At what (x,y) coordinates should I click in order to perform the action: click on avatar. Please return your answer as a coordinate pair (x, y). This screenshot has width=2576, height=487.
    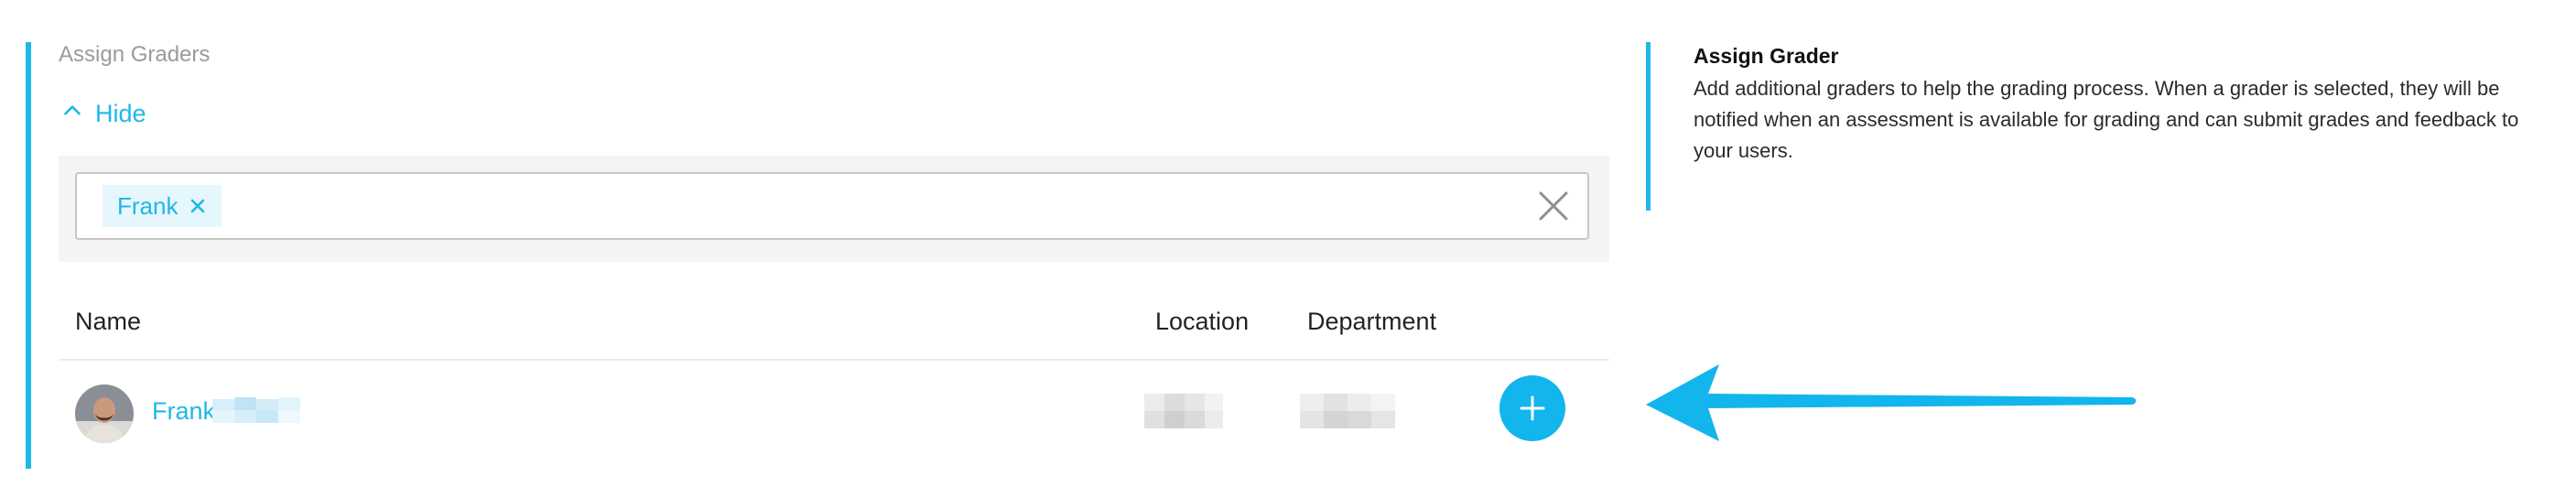
    Looking at the image, I should click on (105, 413).